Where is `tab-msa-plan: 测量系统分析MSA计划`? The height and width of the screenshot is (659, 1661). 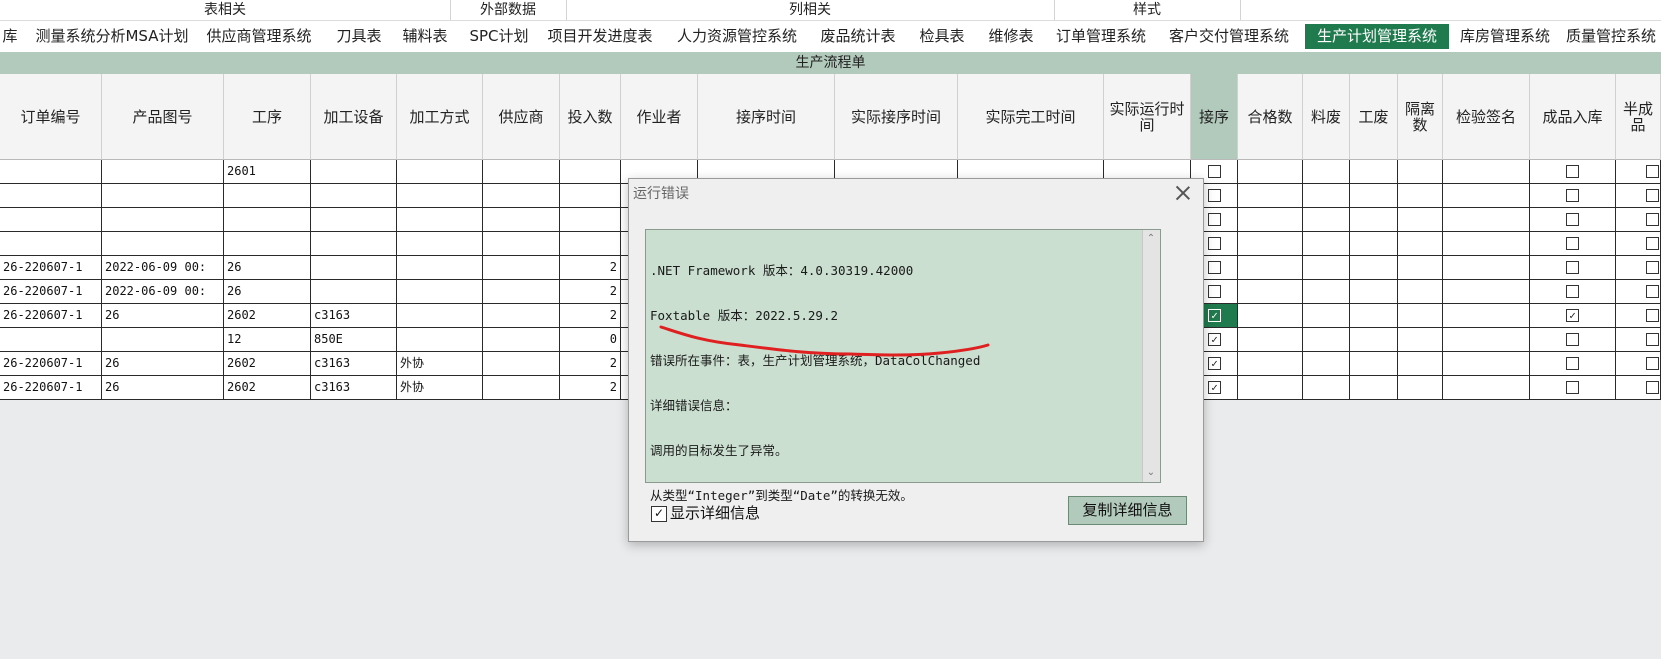
tab-msa-plan: 测量系统分析MSA计划 is located at coordinates (112, 36).